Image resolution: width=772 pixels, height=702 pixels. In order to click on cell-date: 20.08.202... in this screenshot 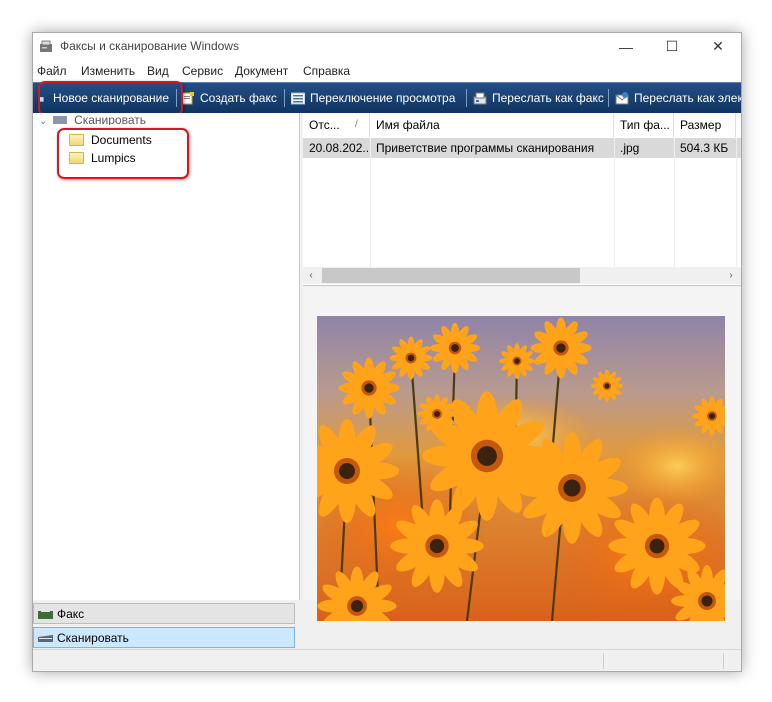, I will do `click(339, 148)`.